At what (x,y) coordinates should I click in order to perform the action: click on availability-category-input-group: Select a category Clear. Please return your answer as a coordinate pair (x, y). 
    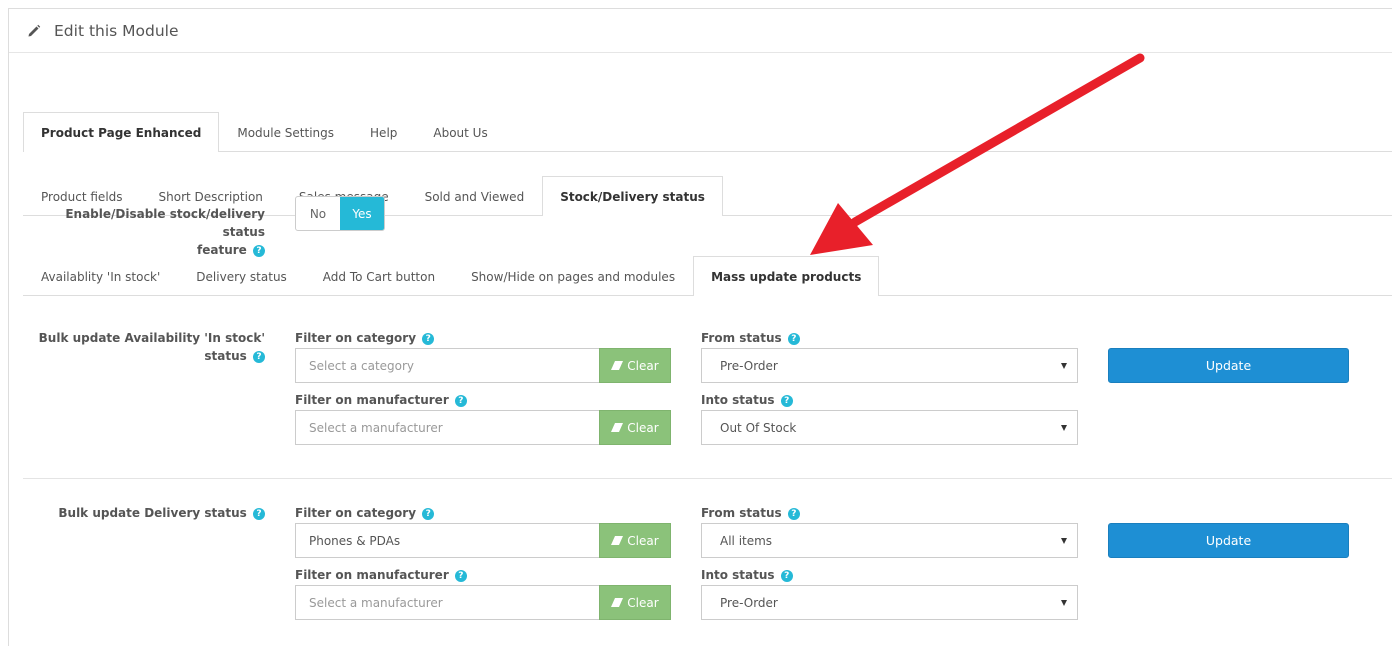
    Looking at the image, I should click on (483, 365).